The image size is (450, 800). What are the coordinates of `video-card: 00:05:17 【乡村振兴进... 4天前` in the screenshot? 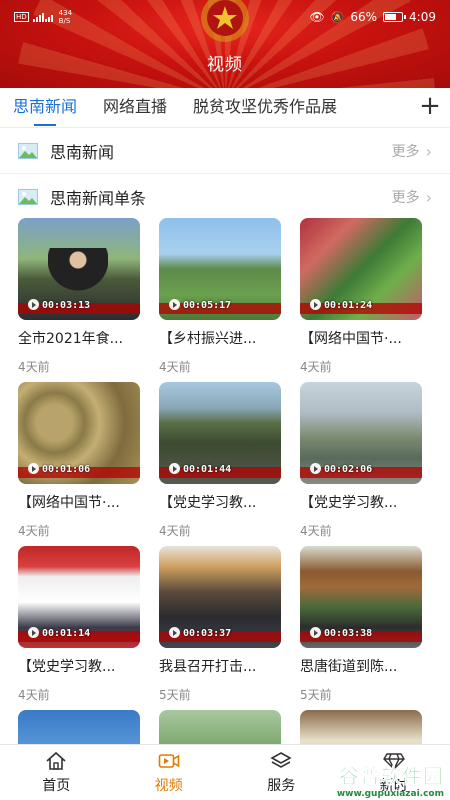 It's located at (220, 296).